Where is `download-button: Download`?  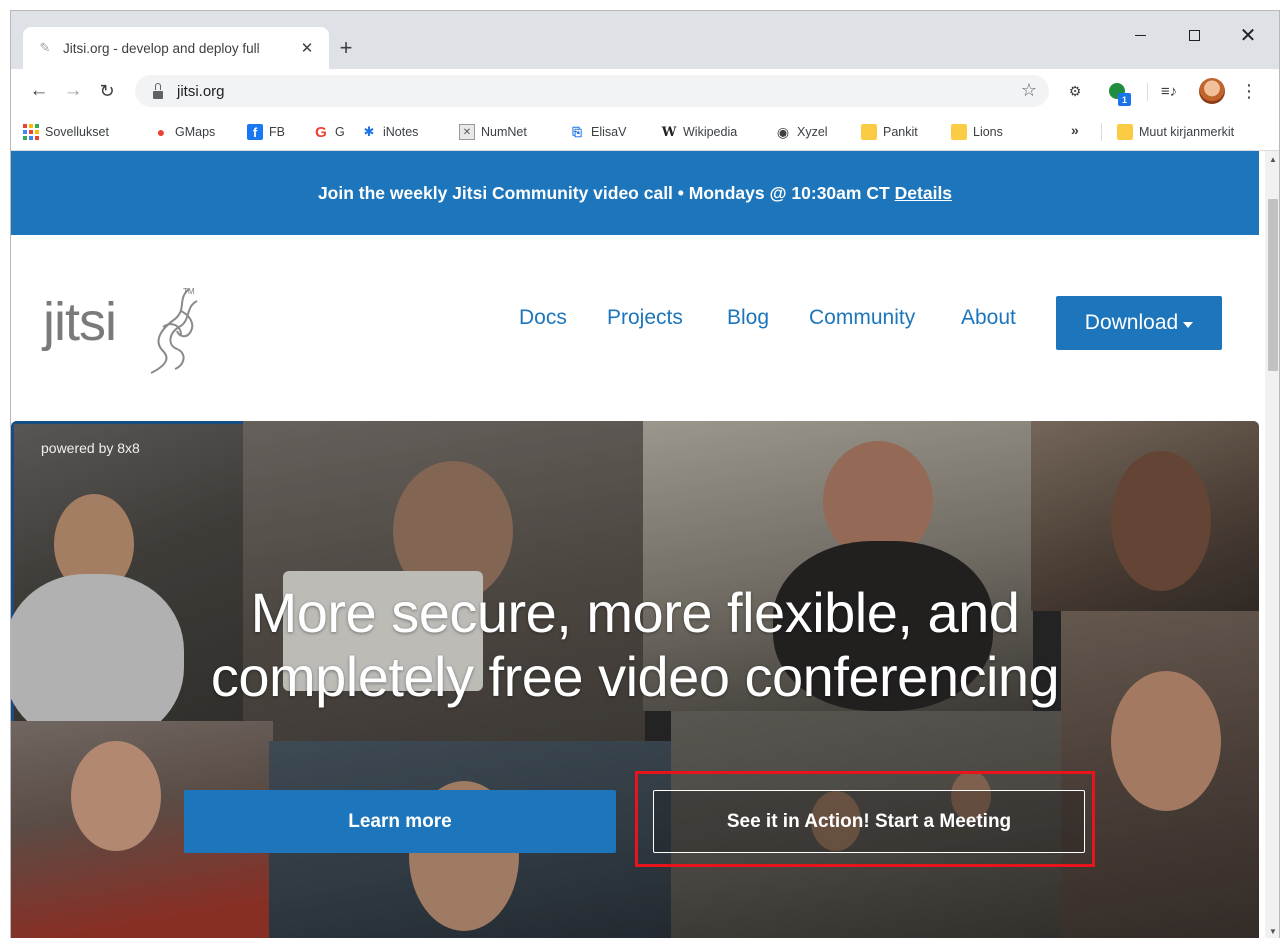
download-button: Download is located at coordinates (1139, 323).